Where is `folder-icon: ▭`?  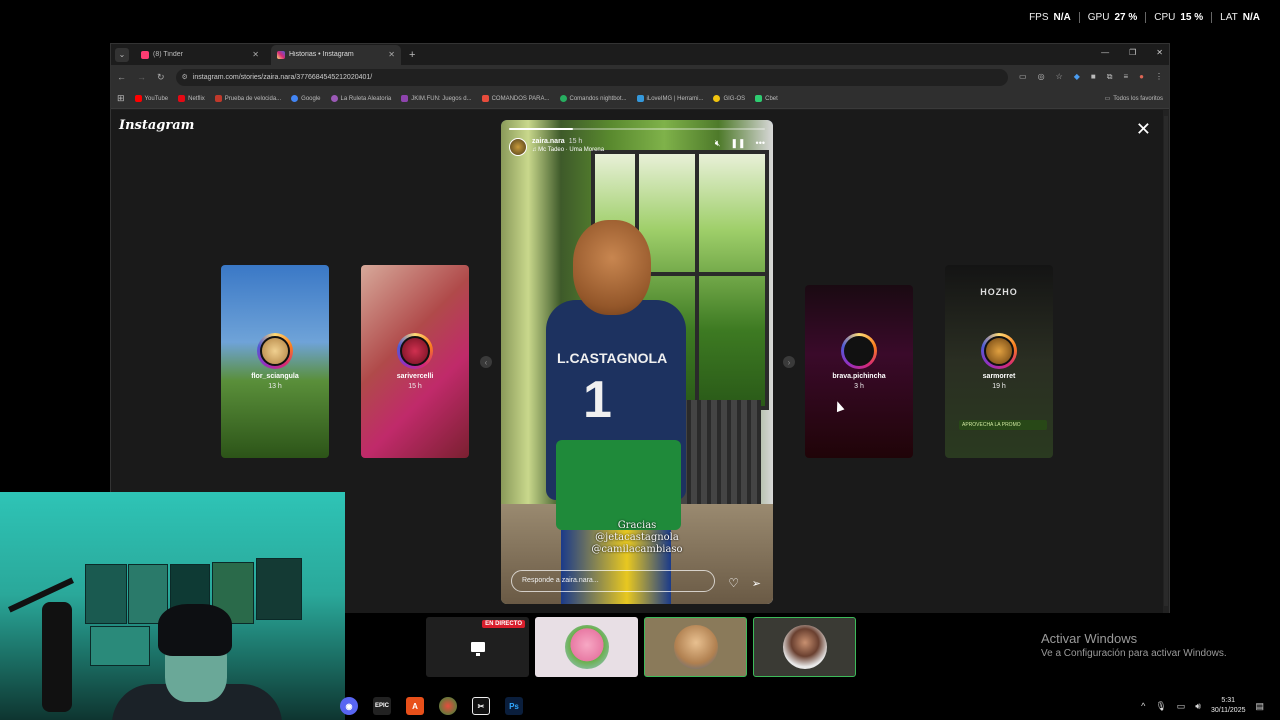 folder-icon: ▭ is located at coordinates (1107, 99).